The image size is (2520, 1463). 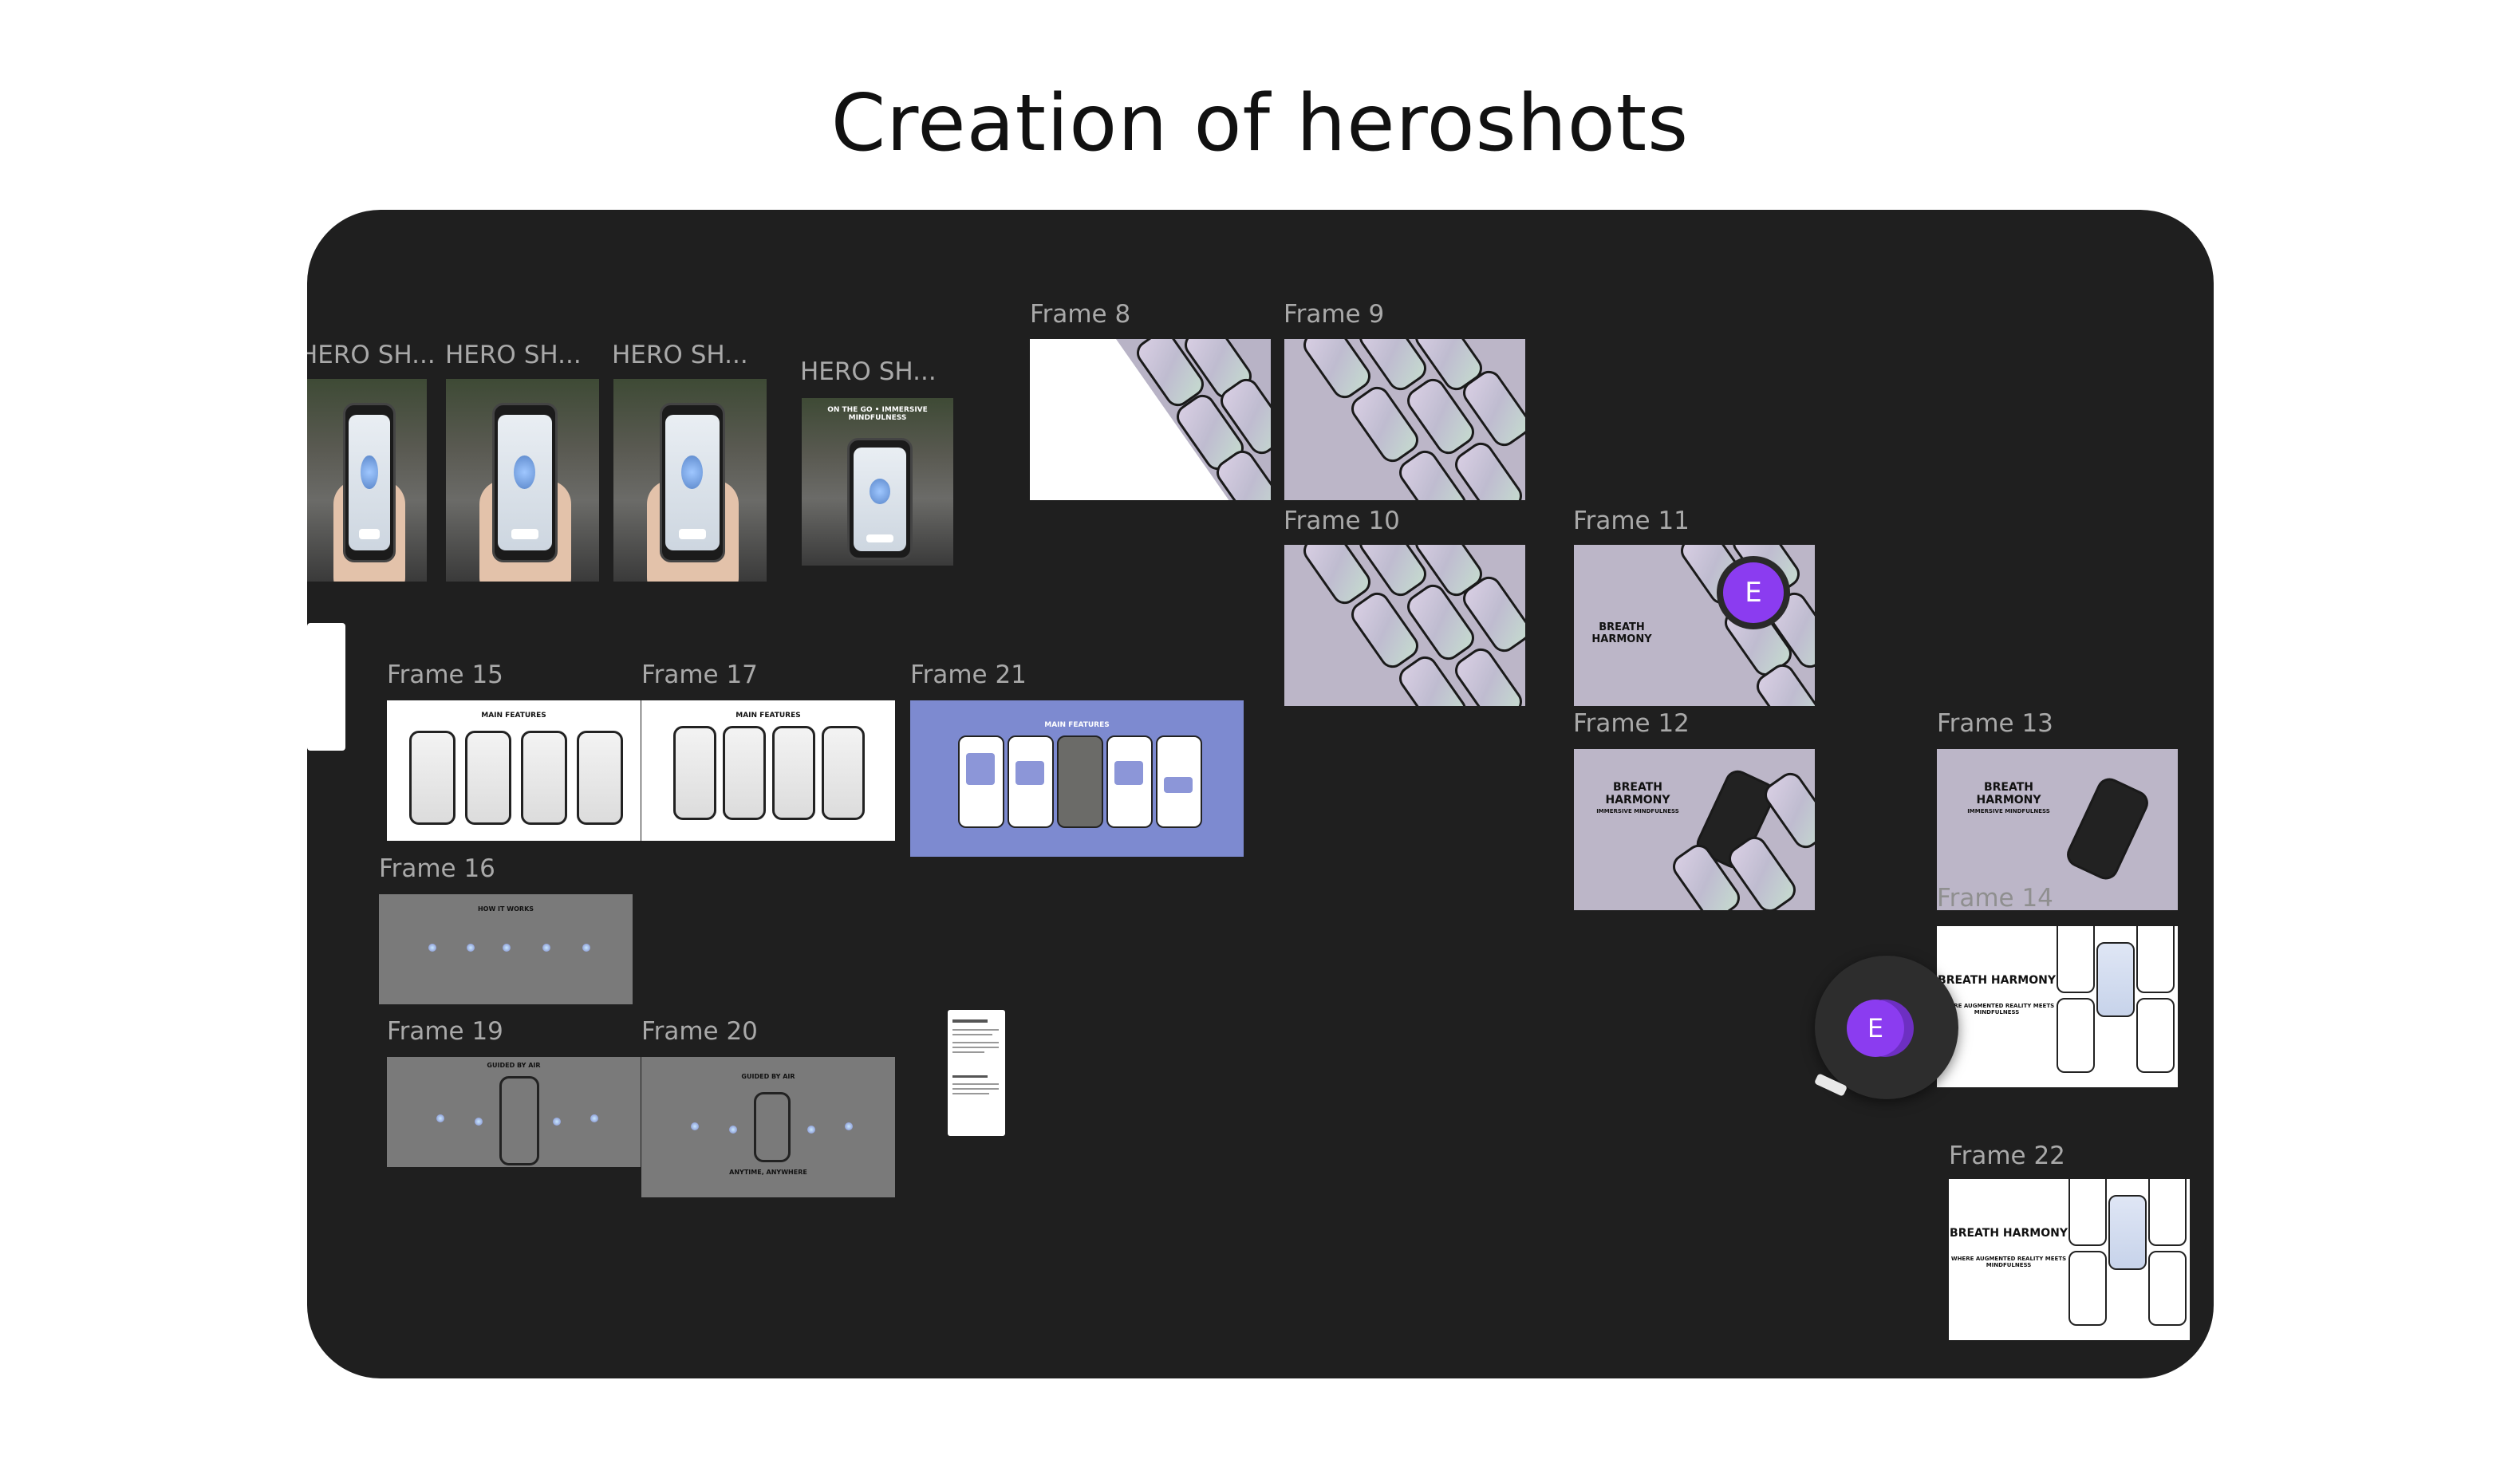 What do you see at coordinates (326, 687) in the screenshot?
I see `mobile-doc-thumbnail` at bounding box center [326, 687].